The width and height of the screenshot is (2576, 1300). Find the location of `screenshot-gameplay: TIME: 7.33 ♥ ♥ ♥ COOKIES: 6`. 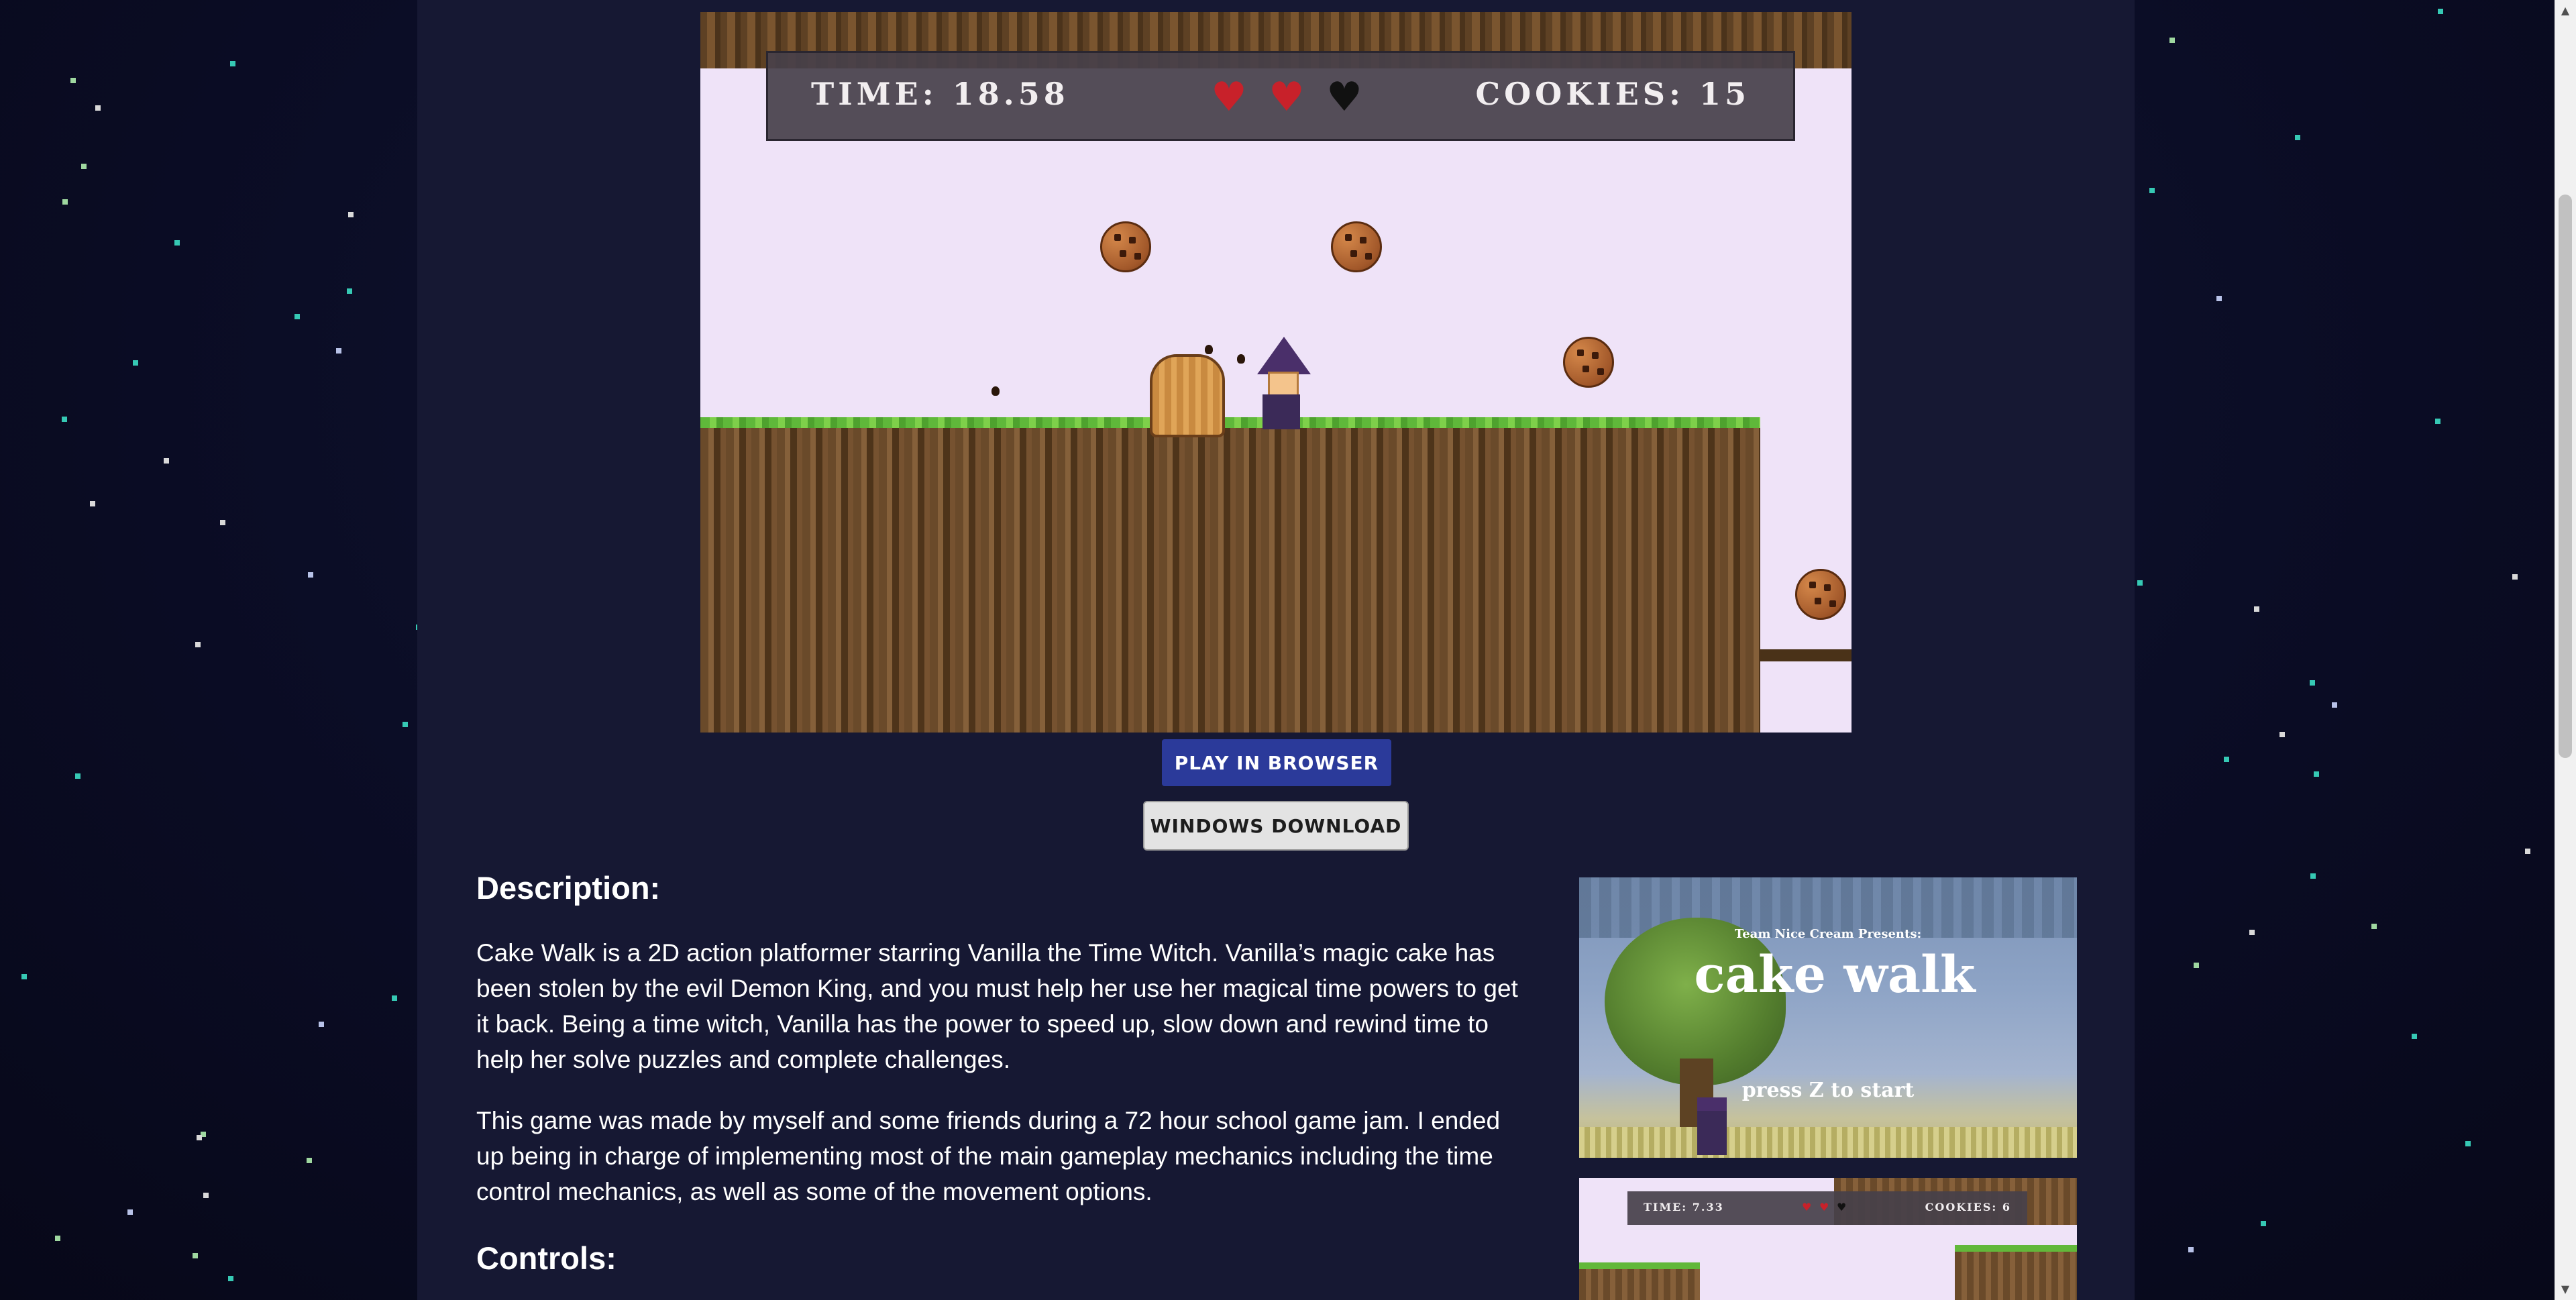

screenshot-gameplay: TIME: 7.33 ♥ ♥ ♥ COOKIES: 6 is located at coordinates (1828, 1239).